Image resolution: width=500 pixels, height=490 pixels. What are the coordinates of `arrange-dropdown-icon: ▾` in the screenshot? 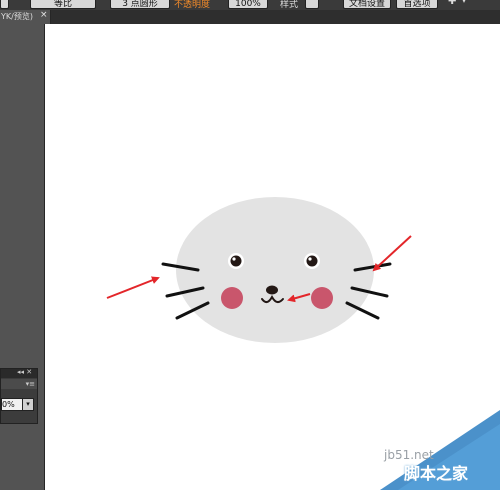 It's located at (464, 2).